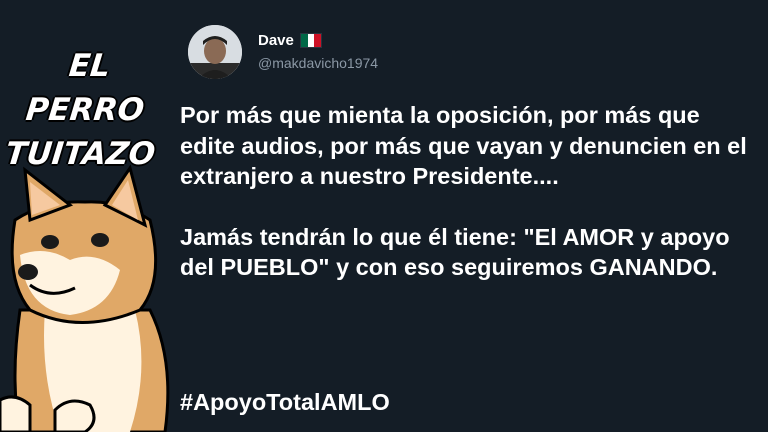 The image size is (768, 432). Describe the element at coordinates (215, 52) in the screenshot. I see `author-avatar` at that location.